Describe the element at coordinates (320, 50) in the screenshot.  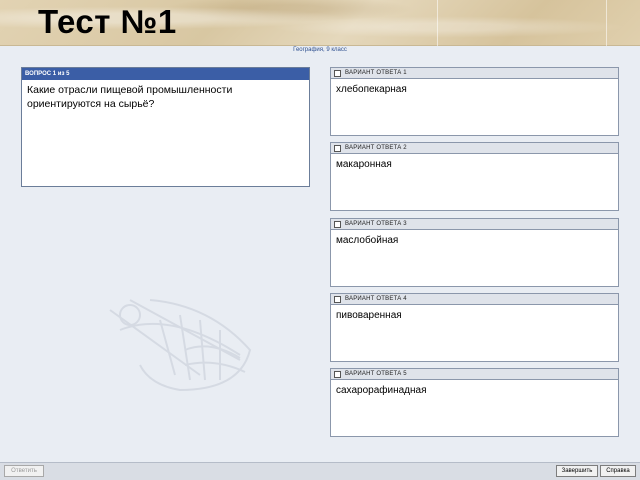
I see `test-subtitle: География, 9 класс` at that location.